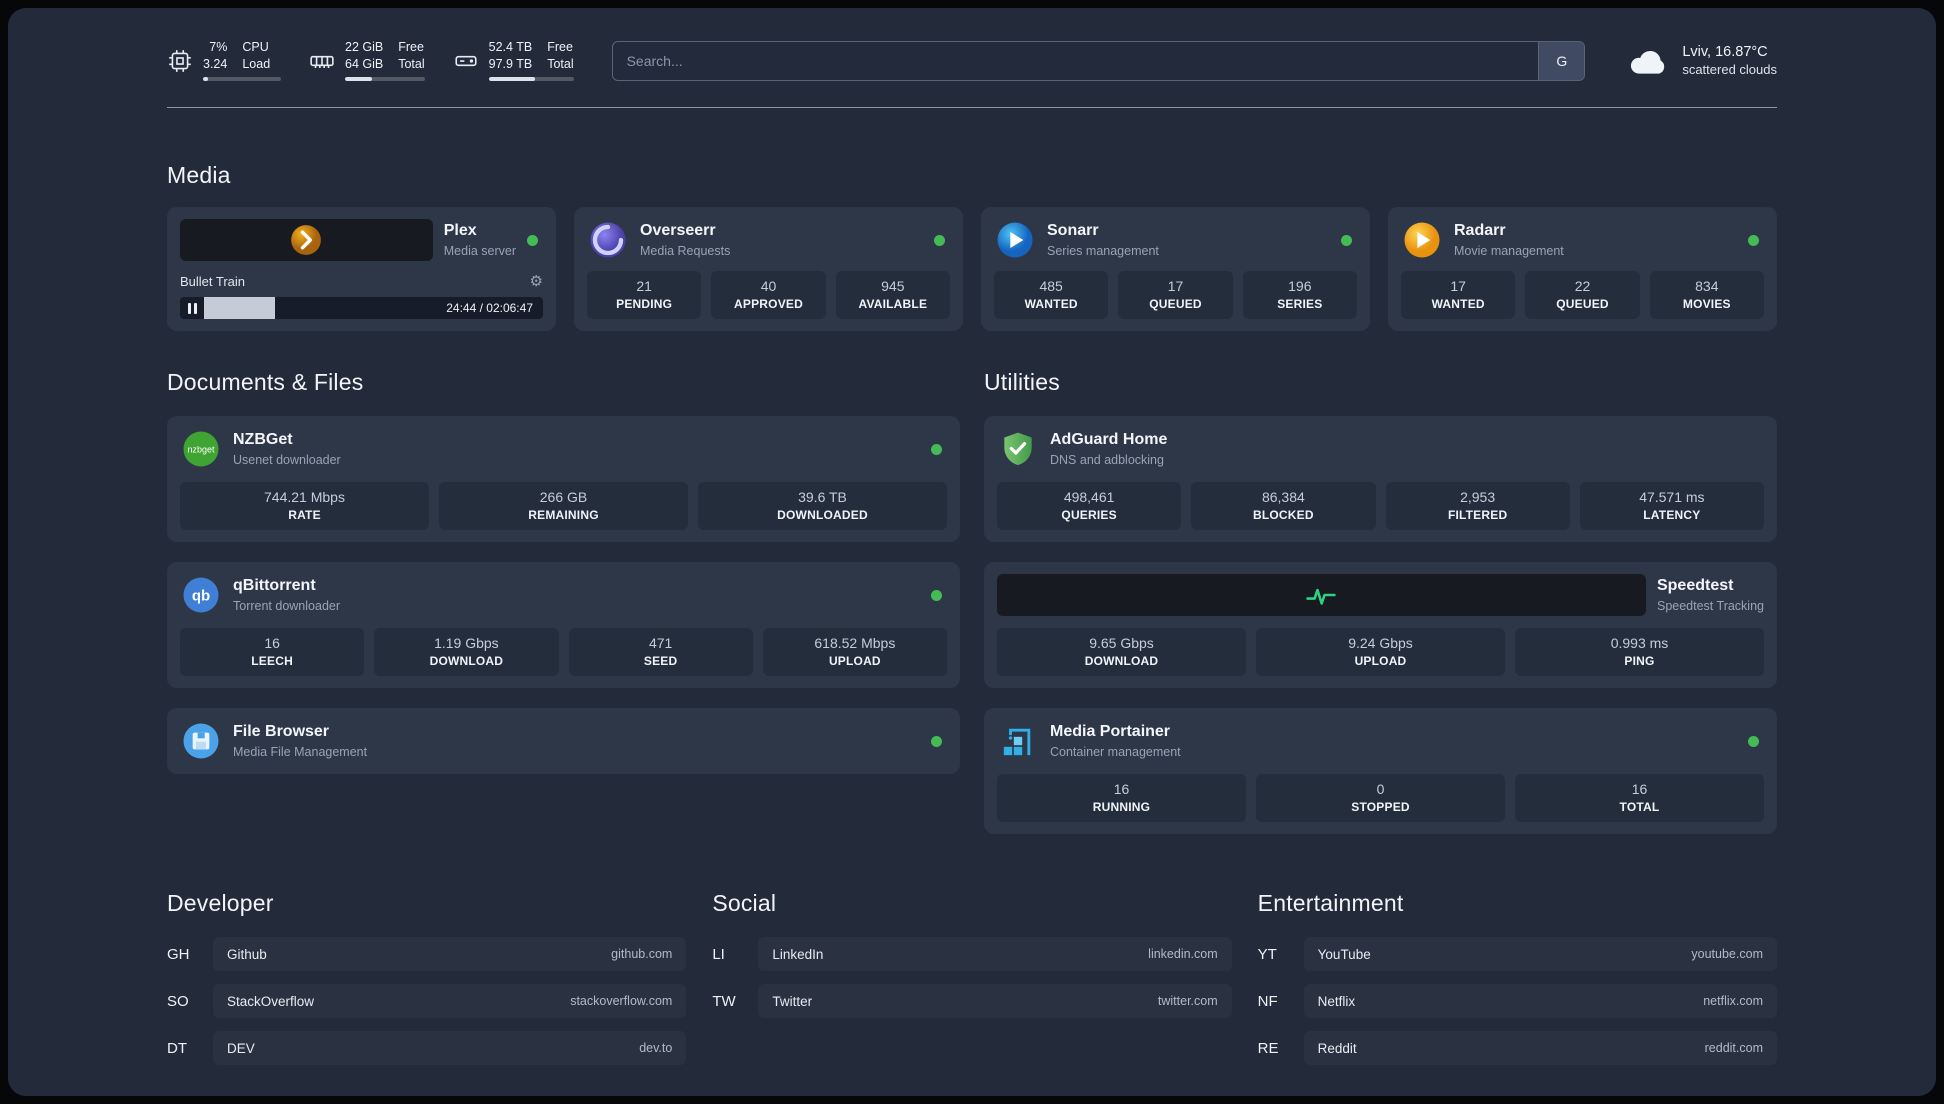 Image resolution: width=1944 pixels, height=1104 pixels. Describe the element at coordinates (1115, 751) in the screenshot. I see `app-subtitle: Container management` at that location.